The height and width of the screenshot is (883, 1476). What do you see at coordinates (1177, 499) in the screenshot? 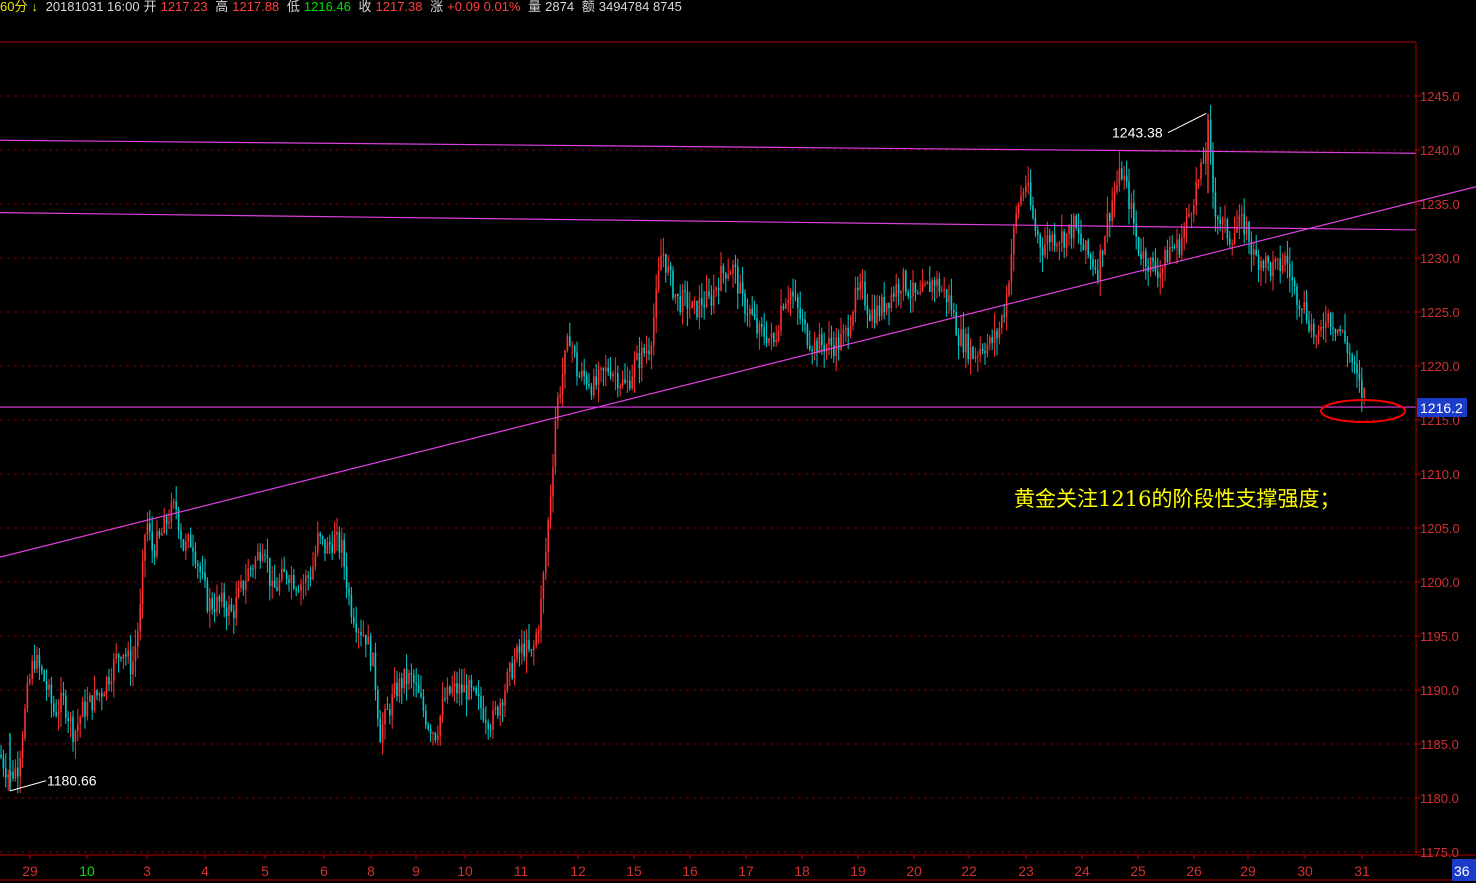
I see `annotation-text: 黄金关注1216的阶段性支撑强度；` at bounding box center [1177, 499].